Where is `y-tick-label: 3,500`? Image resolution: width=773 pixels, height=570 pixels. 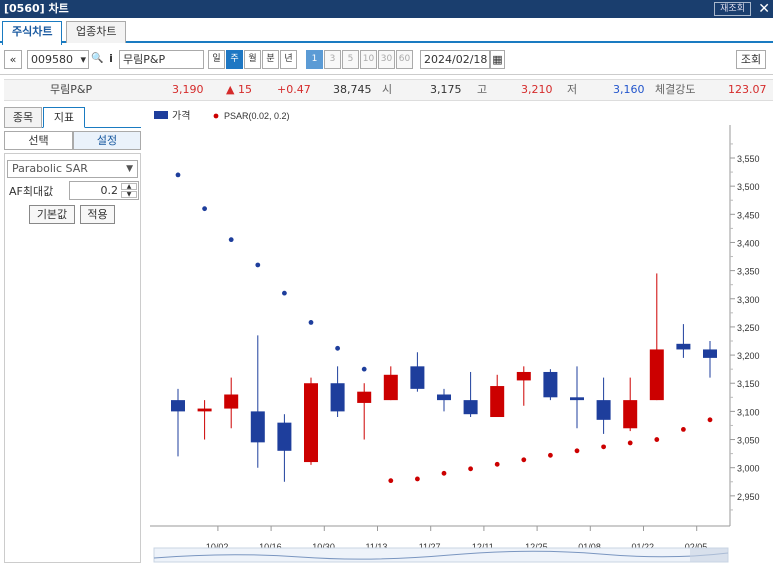 y-tick-label: 3,500 is located at coordinates (748, 187).